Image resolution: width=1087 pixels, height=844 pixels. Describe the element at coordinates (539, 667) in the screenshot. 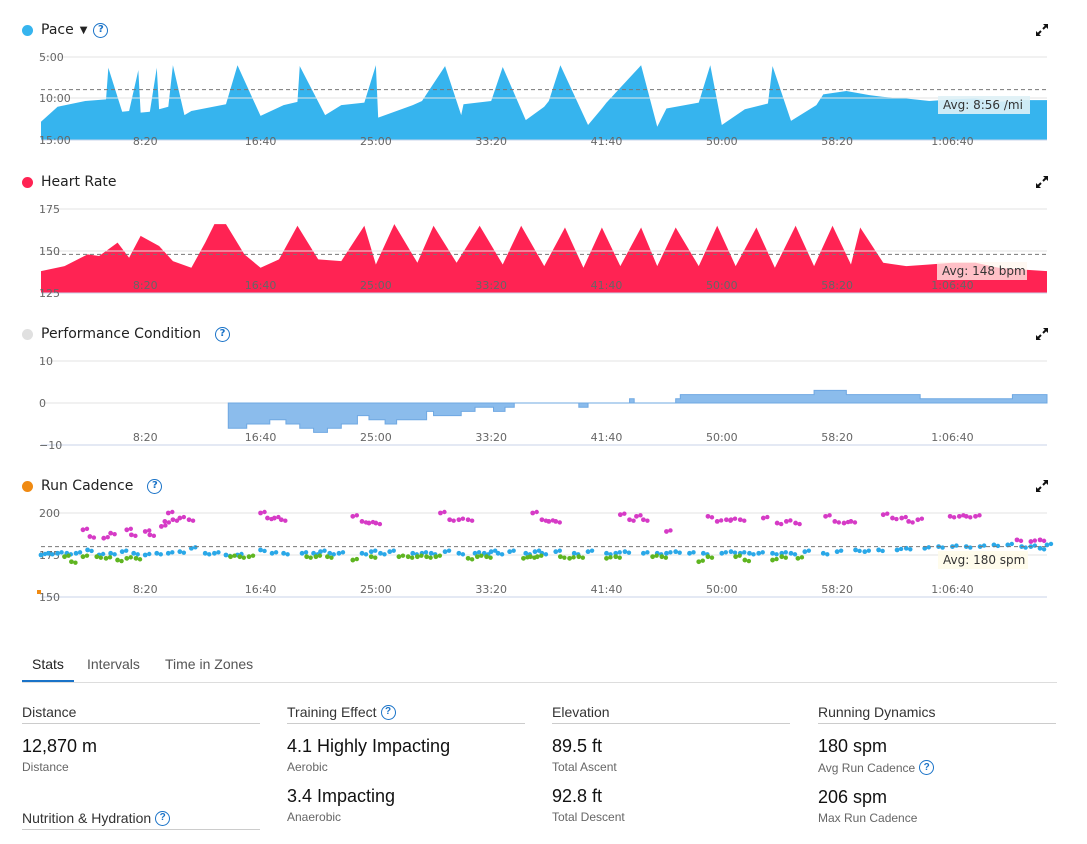

I see `stats-tab-bar: Stats Intervals Time in Zones` at that location.